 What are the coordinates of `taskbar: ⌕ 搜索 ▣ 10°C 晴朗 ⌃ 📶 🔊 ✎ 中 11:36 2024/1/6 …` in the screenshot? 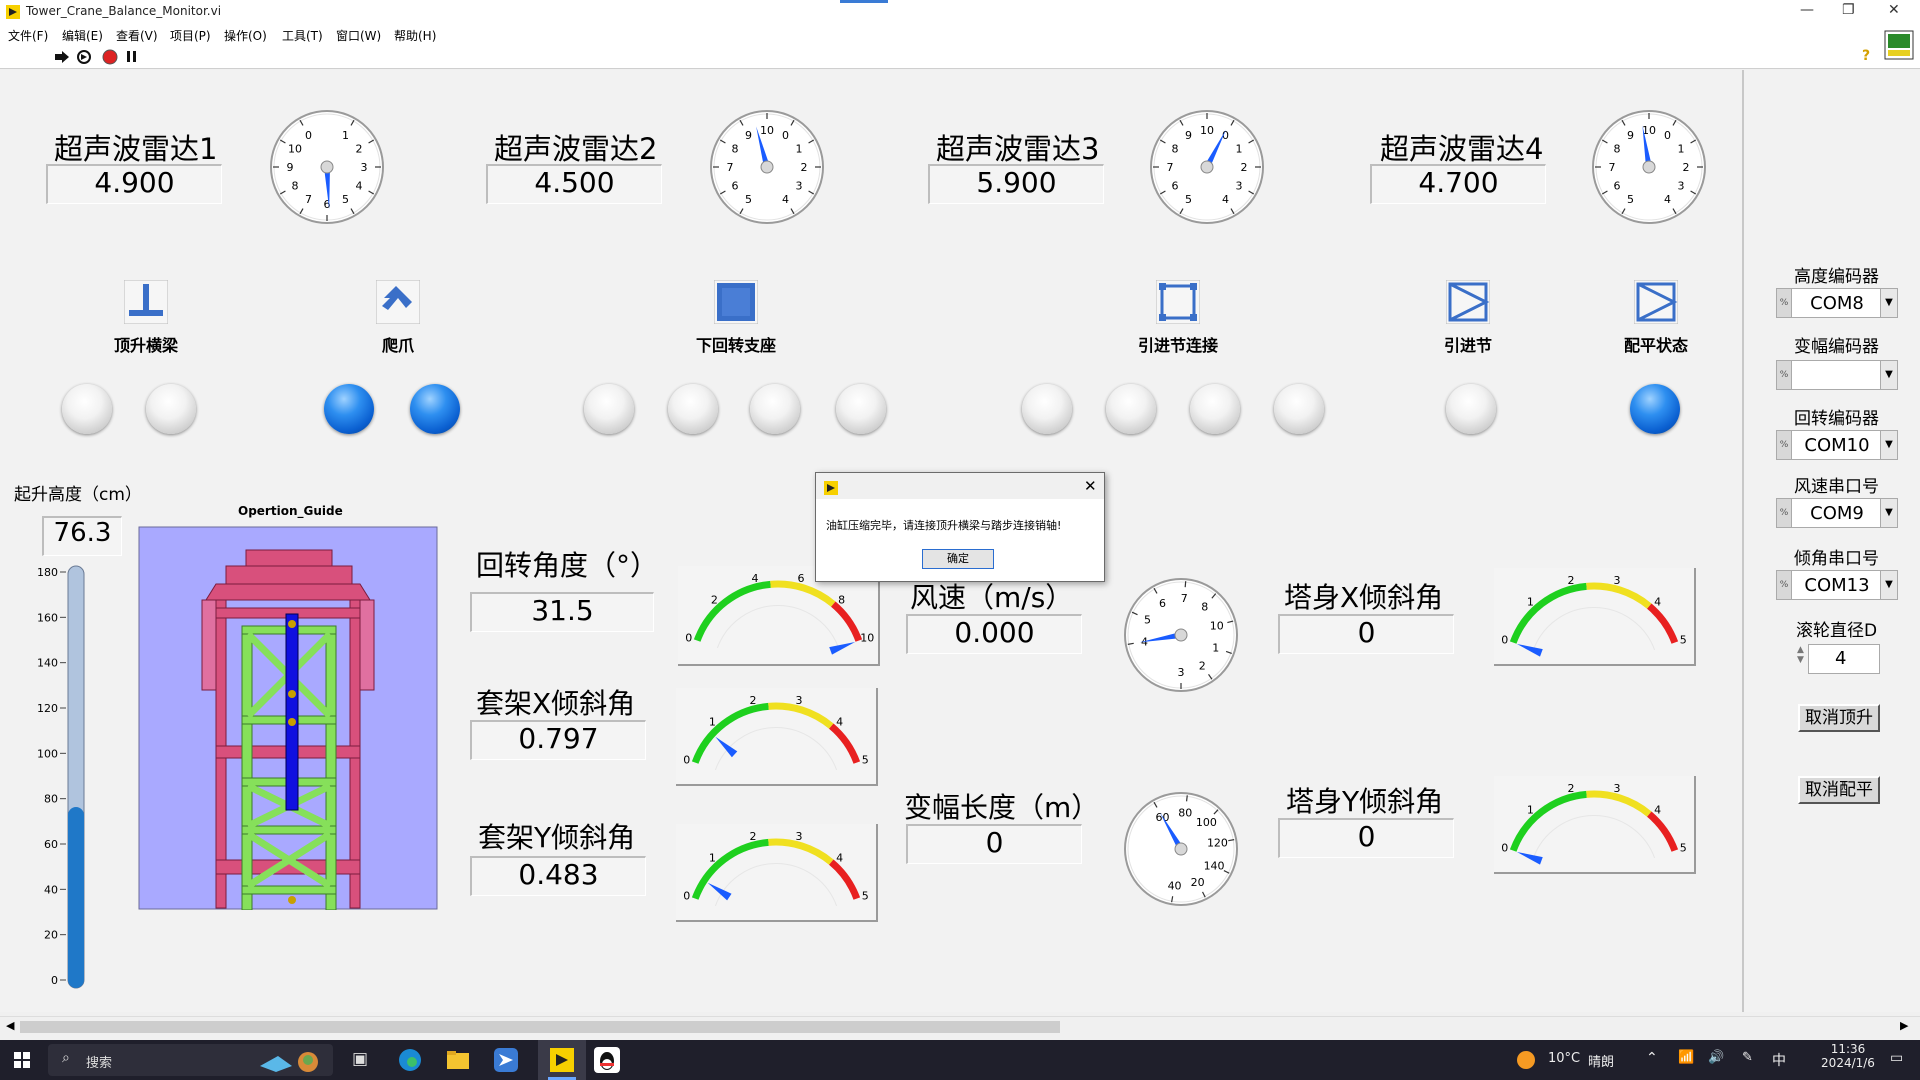 It's located at (960, 1060).